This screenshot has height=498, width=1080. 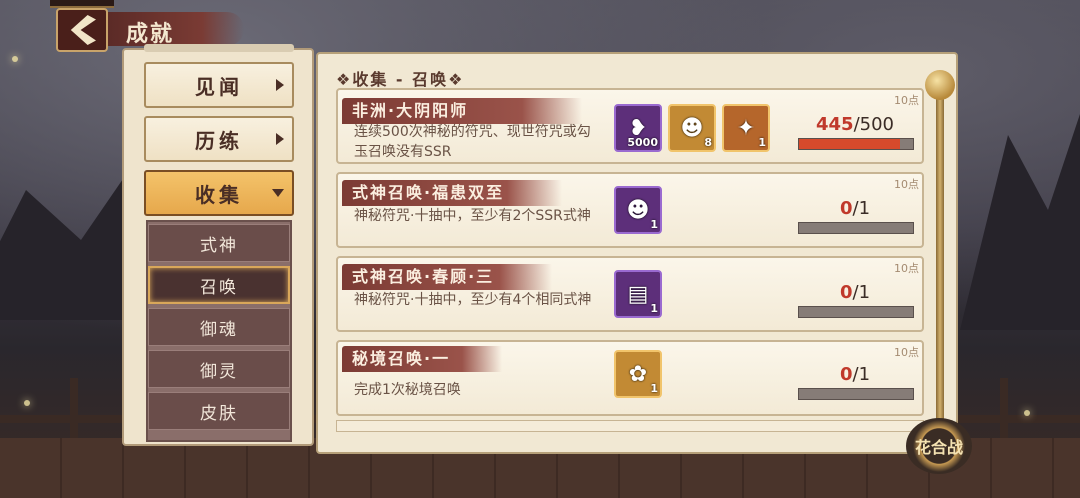 What do you see at coordinates (638, 128) in the screenshot?
I see `reward-item: ❥ 5000` at bounding box center [638, 128].